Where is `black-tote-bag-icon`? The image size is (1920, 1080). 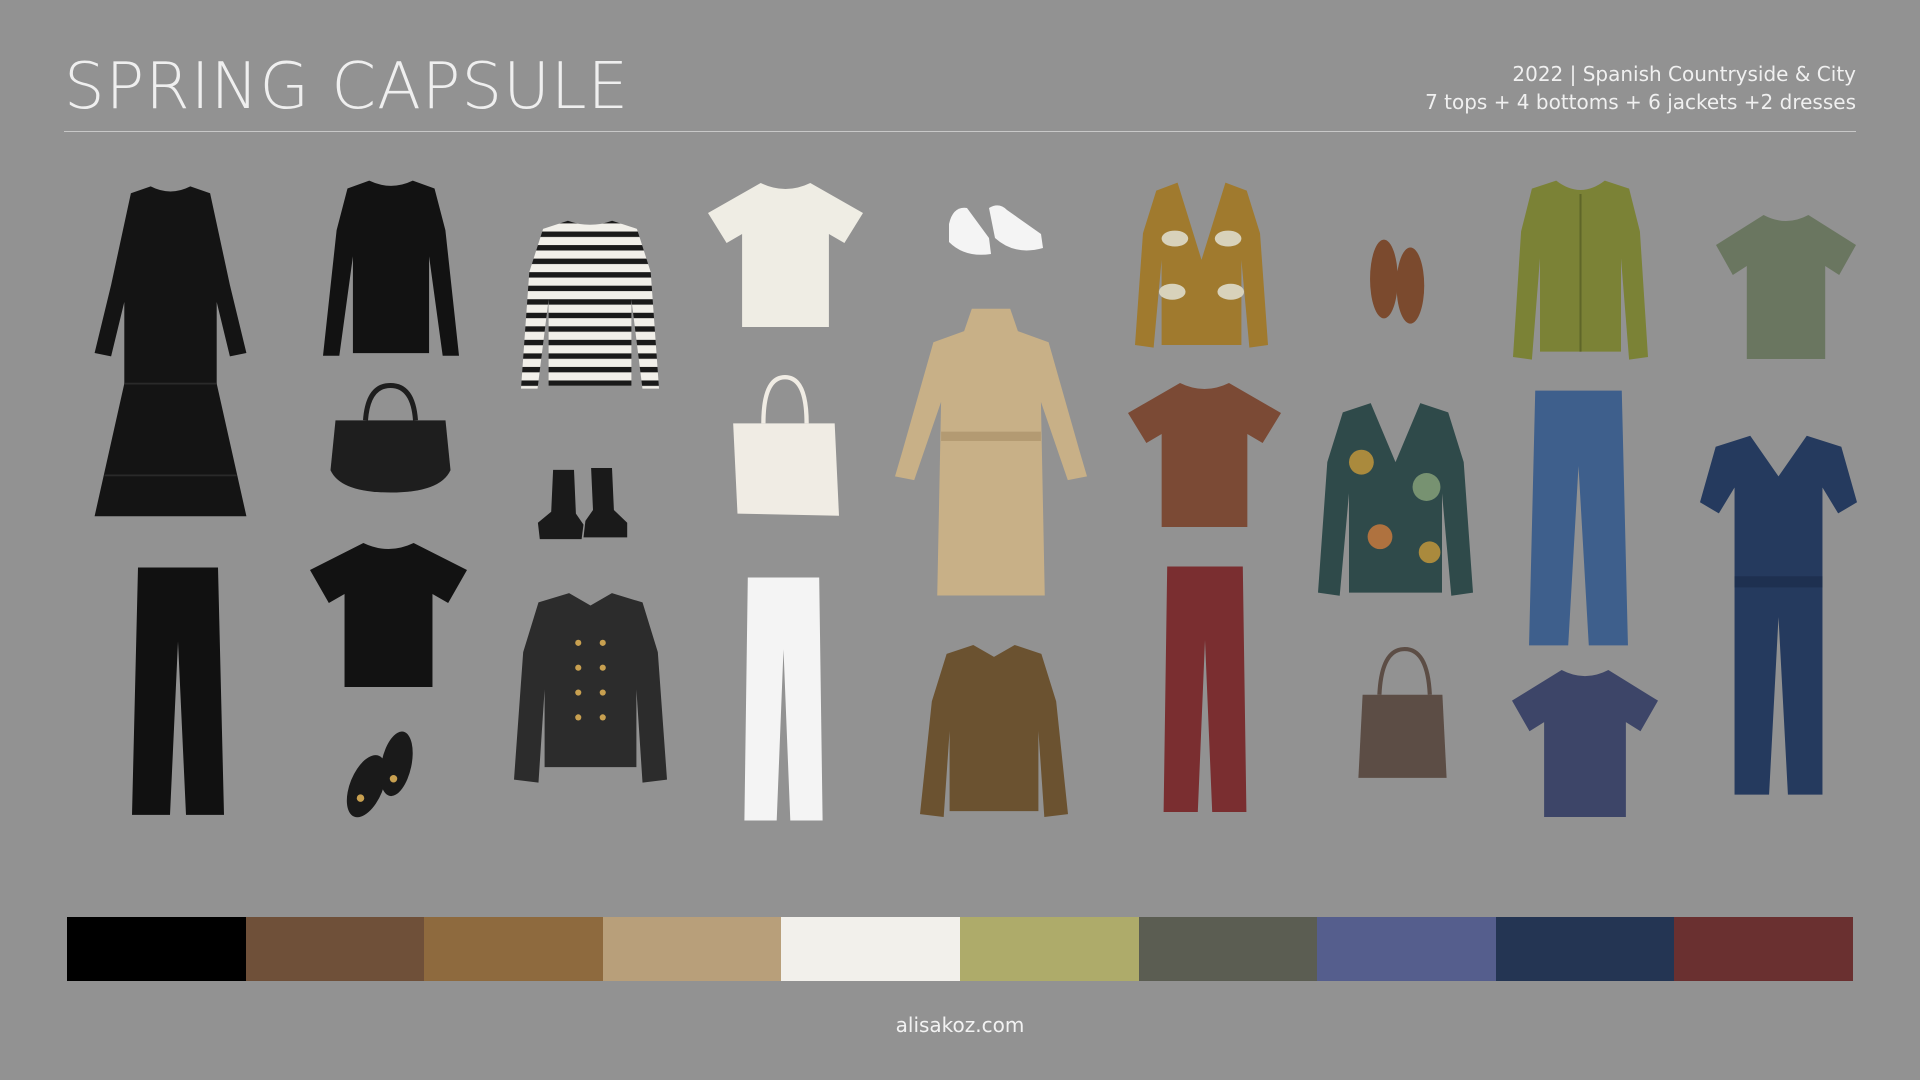
black-tote-bag-icon is located at coordinates (390, 438).